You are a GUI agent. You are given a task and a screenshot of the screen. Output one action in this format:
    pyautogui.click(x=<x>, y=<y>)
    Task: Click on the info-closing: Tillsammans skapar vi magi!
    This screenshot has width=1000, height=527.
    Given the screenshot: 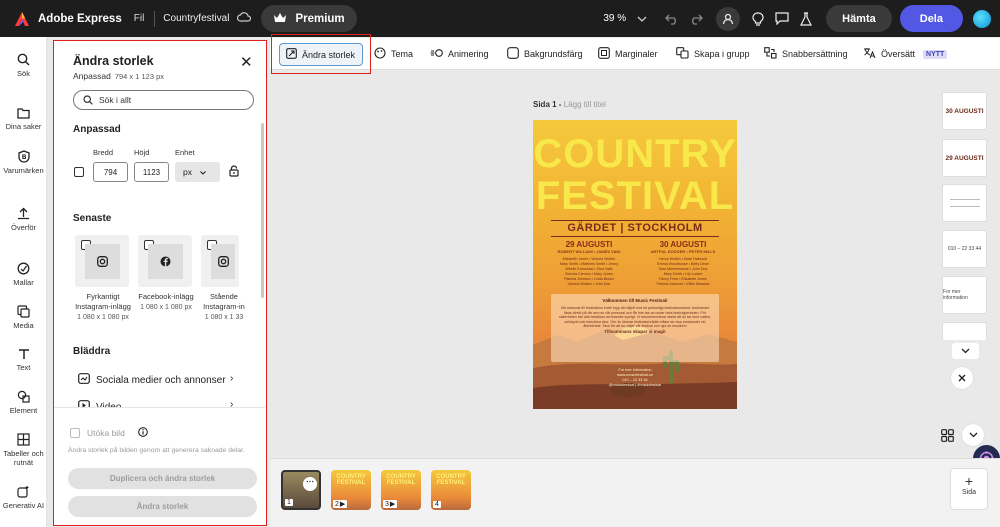 What is the action you would take?
    pyautogui.click(x=635, y=331)
    